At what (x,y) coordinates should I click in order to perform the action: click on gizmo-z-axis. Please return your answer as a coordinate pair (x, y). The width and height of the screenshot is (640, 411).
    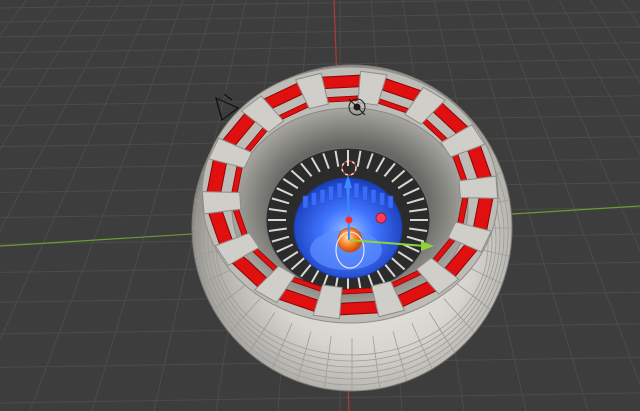
    Looking at the image, I should click on (348, 212).